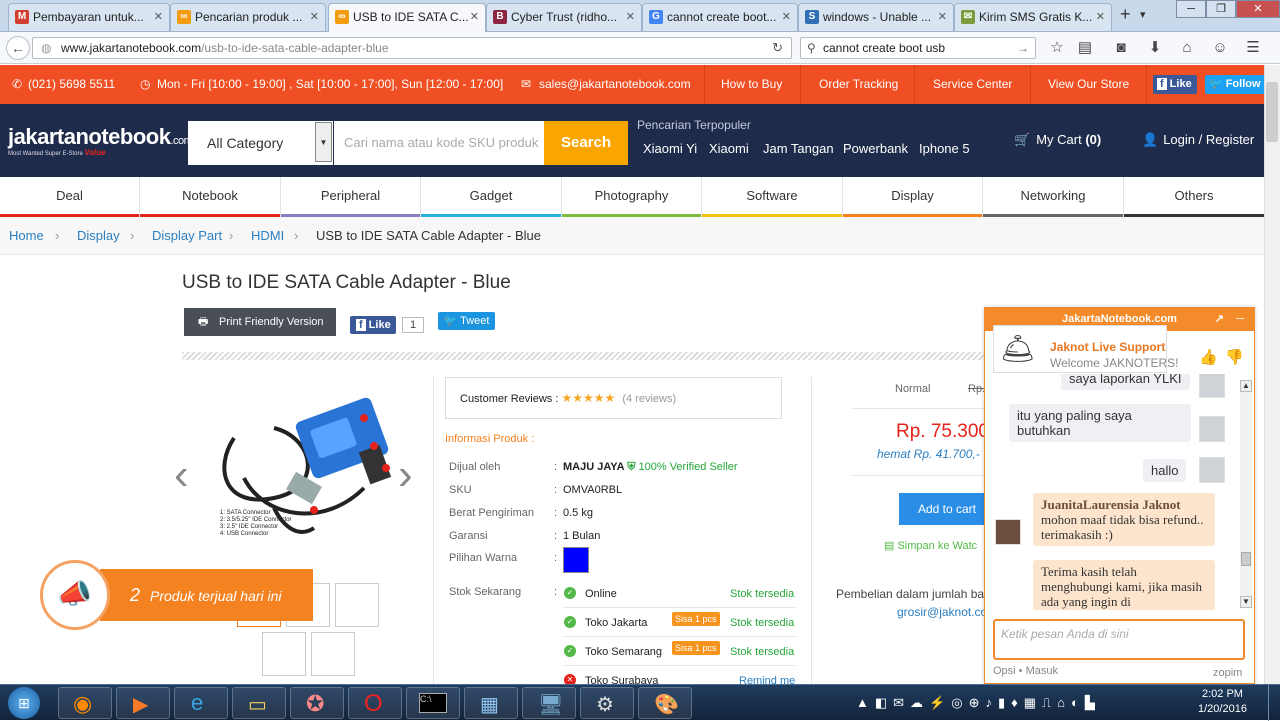  What do you see at coordinates (1119, 639) in the screenshot?
I see `chat-input: Ketik pesan Anda di sini` at bounding box center [1119, 639].